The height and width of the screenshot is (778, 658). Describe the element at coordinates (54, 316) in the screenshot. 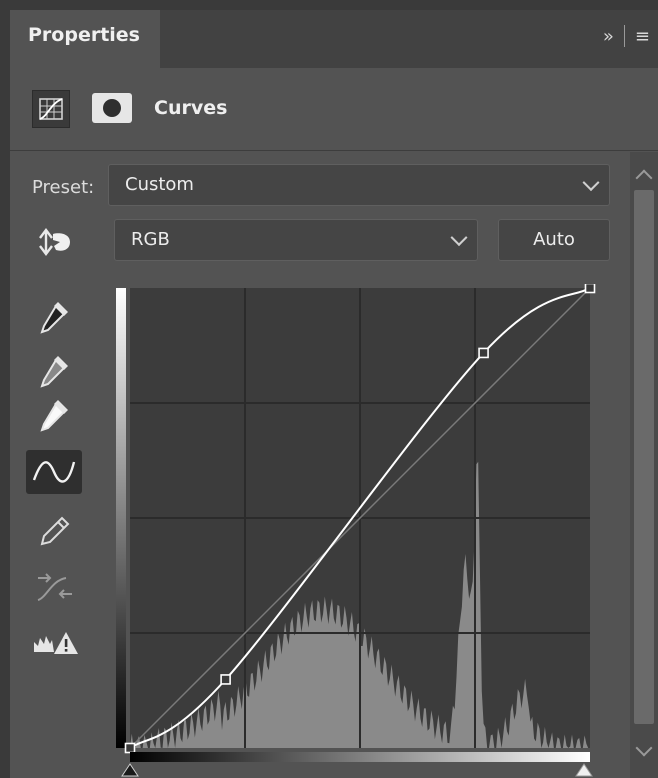

I see `black-point-eyedropper-icon` at that location.